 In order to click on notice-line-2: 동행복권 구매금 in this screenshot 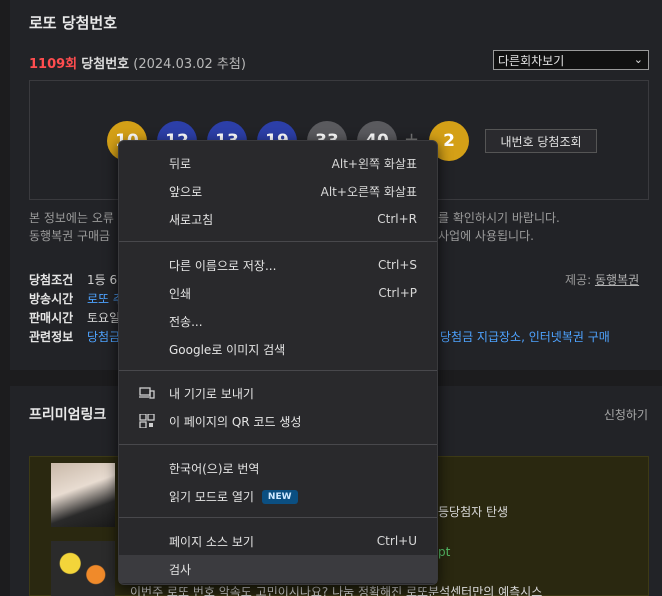, I will do `click(70, 236)`.